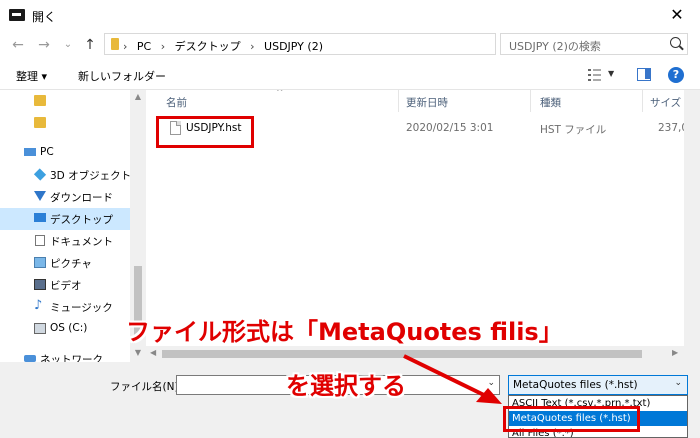 This screenshot has width=700, height=438. Describe the element at coordinates (573, 130) in the screenshot. I see `file-type: HST ファイル` at that location.